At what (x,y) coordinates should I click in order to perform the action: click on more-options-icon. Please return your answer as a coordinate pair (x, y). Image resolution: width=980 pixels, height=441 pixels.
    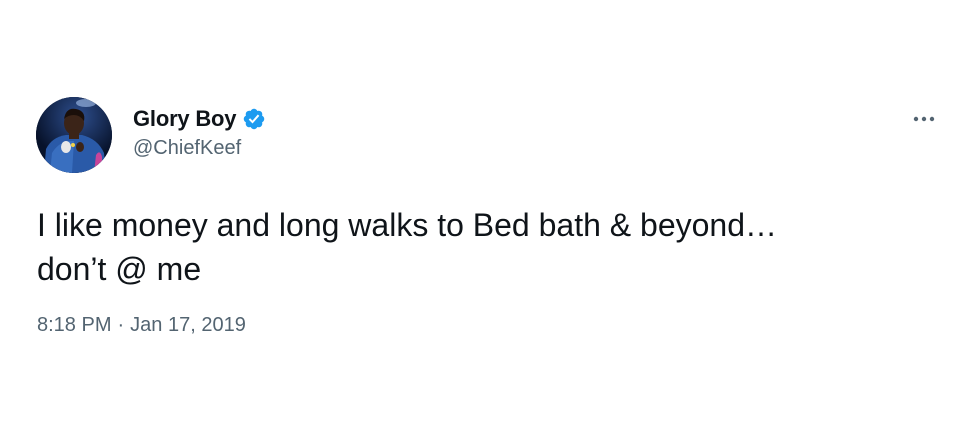
    Looking at the image, I should click on (924, 119).